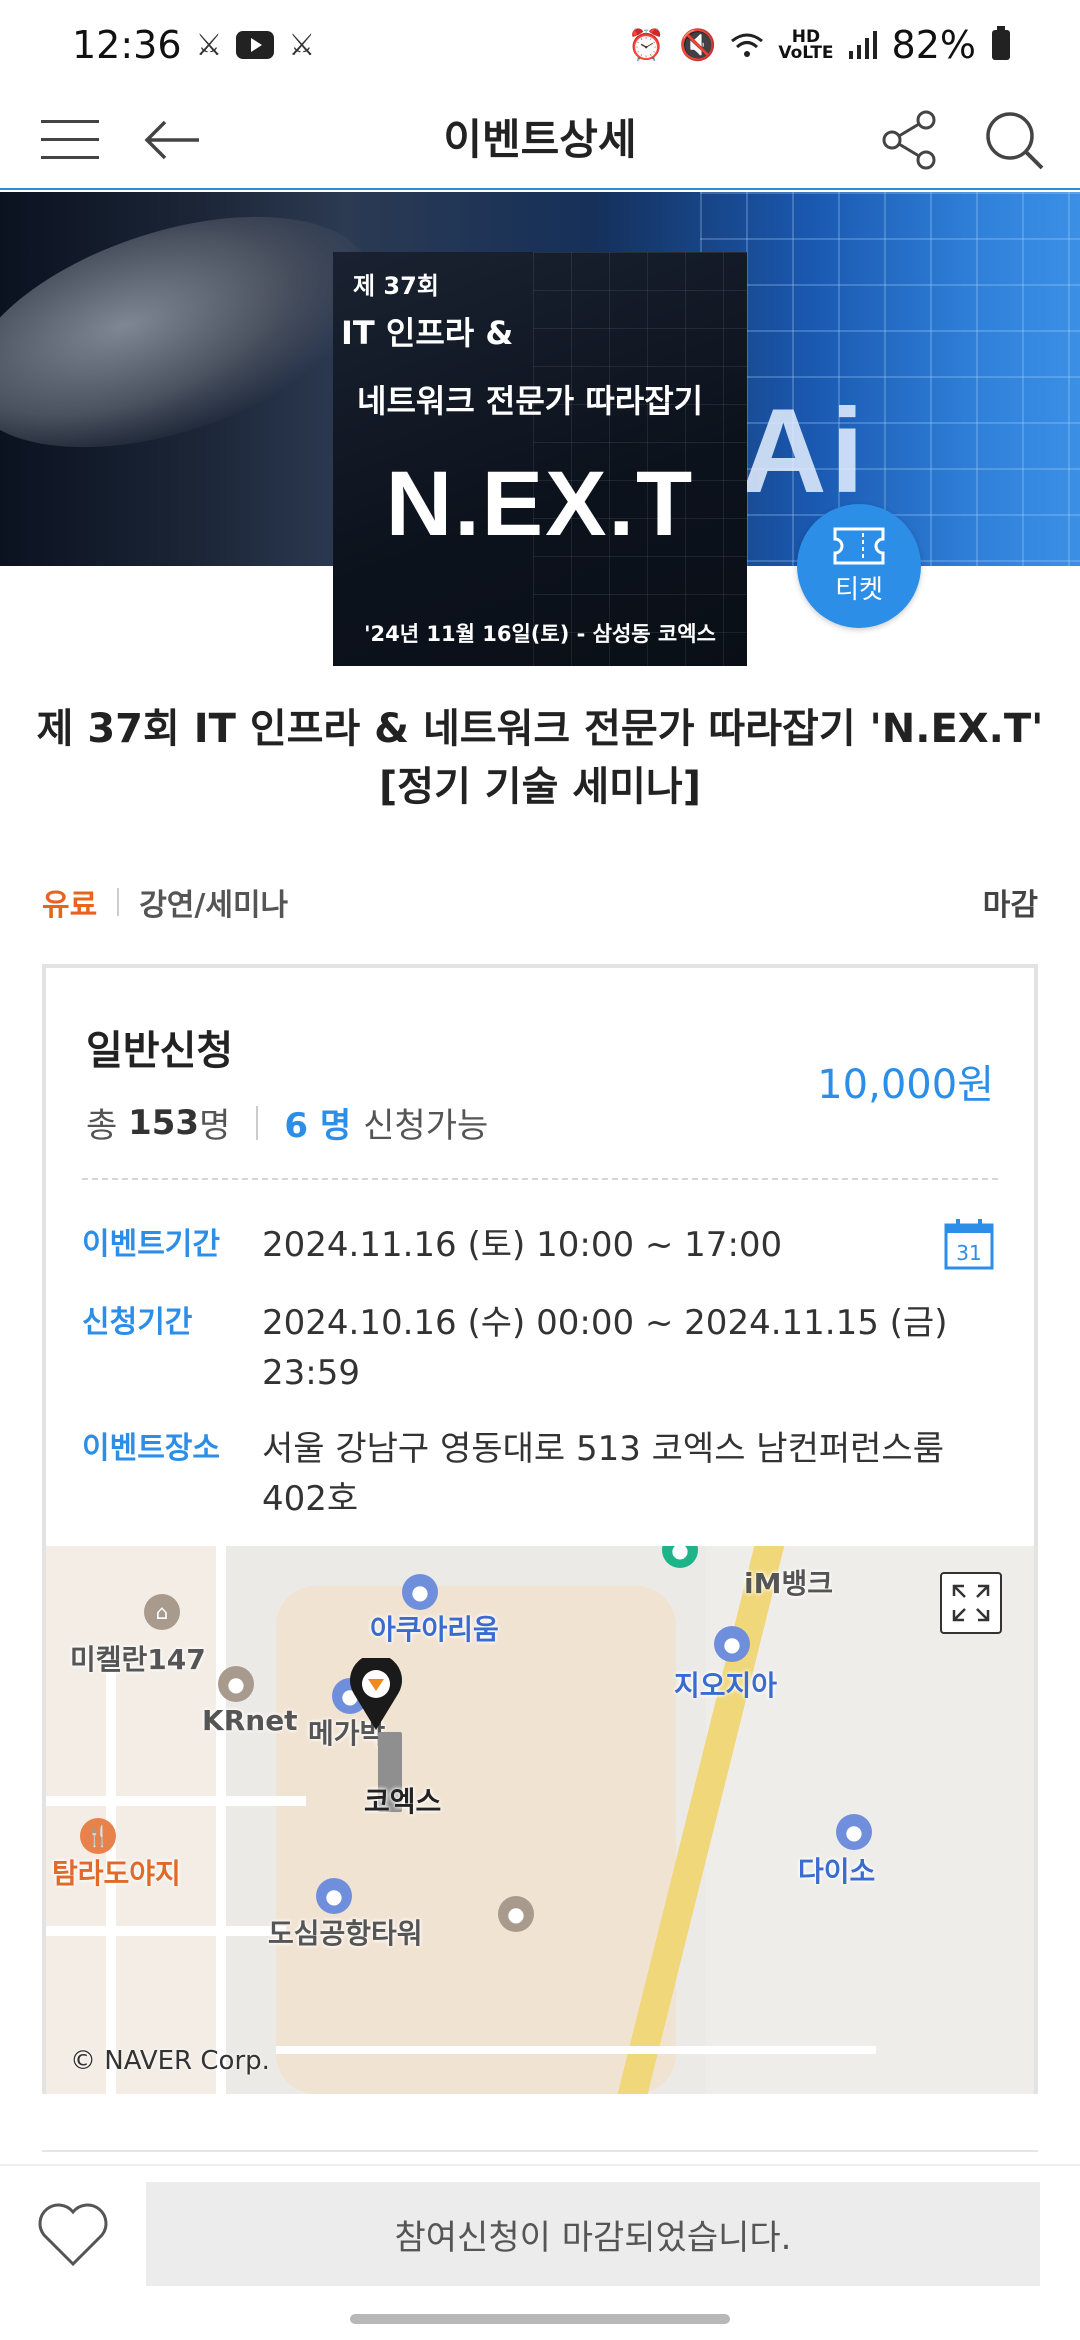  Describe the element at coordinates (127, 45) in the screenshot. I see `status-time: 12:36` at that location.